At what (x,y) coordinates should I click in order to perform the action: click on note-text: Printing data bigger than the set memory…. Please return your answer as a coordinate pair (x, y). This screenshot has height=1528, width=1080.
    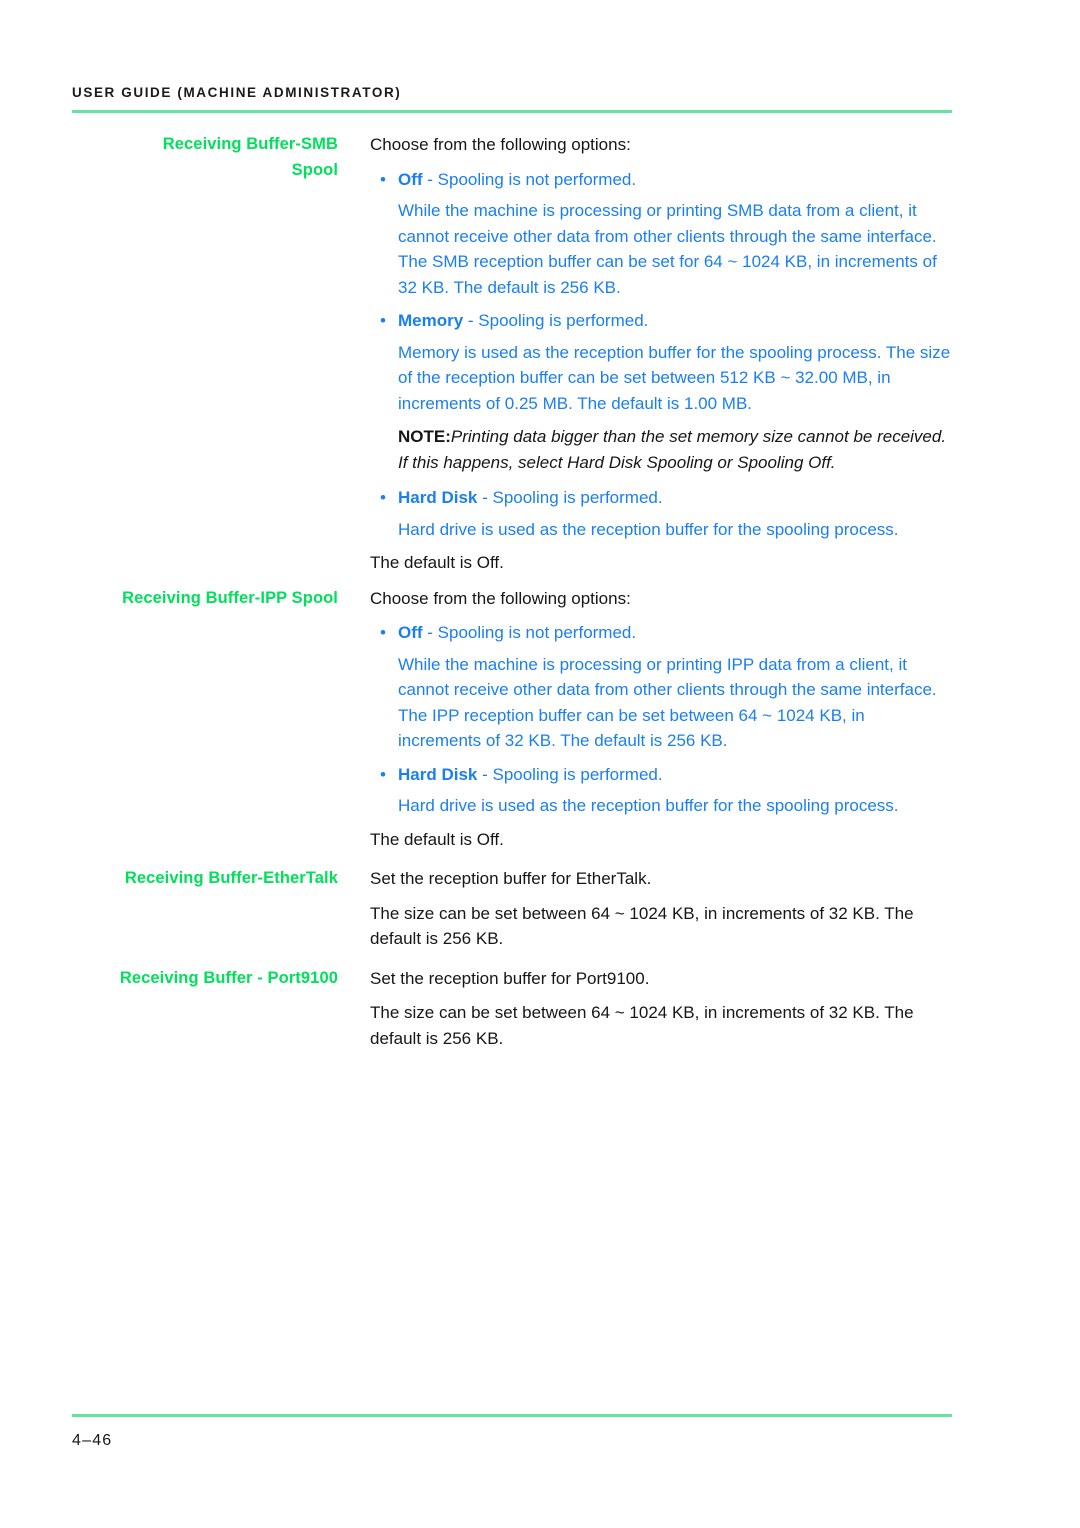
    Looking at the image, I should click on (672, 449).